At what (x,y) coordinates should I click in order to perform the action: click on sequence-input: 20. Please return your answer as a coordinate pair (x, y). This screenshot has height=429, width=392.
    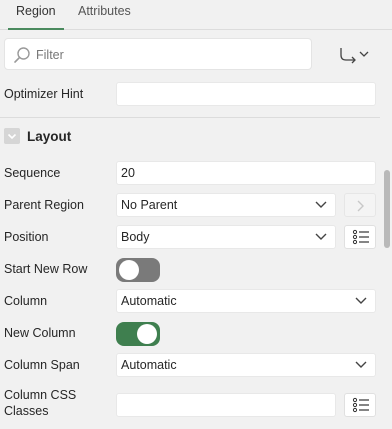
    Looking at the image, I should click on (246, 173).